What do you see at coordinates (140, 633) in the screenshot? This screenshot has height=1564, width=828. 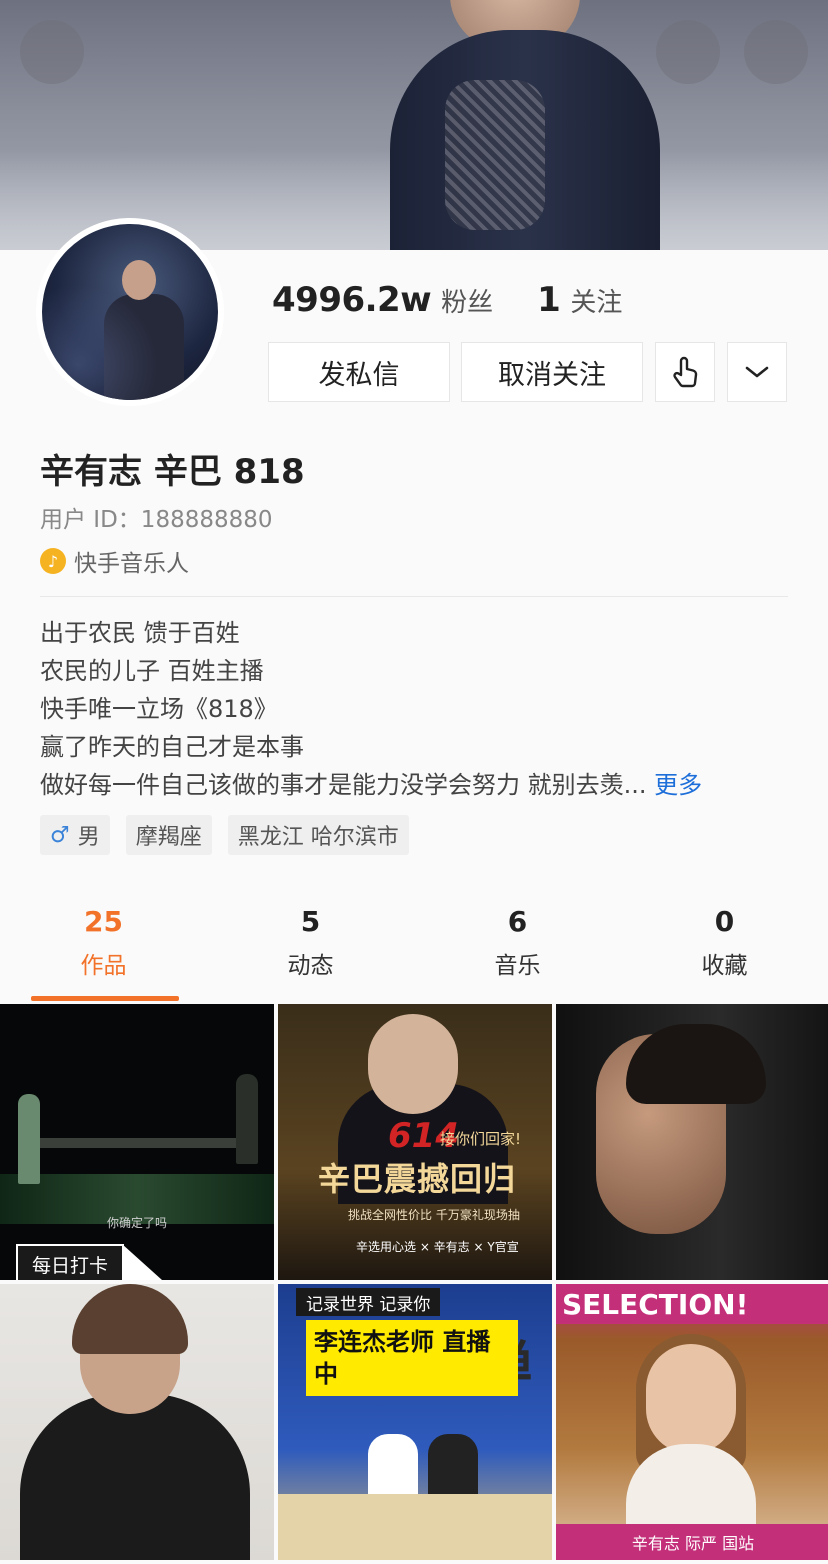 I see `bio-line: 出于农民 馈于百姓` at bounding box center [140, 633].